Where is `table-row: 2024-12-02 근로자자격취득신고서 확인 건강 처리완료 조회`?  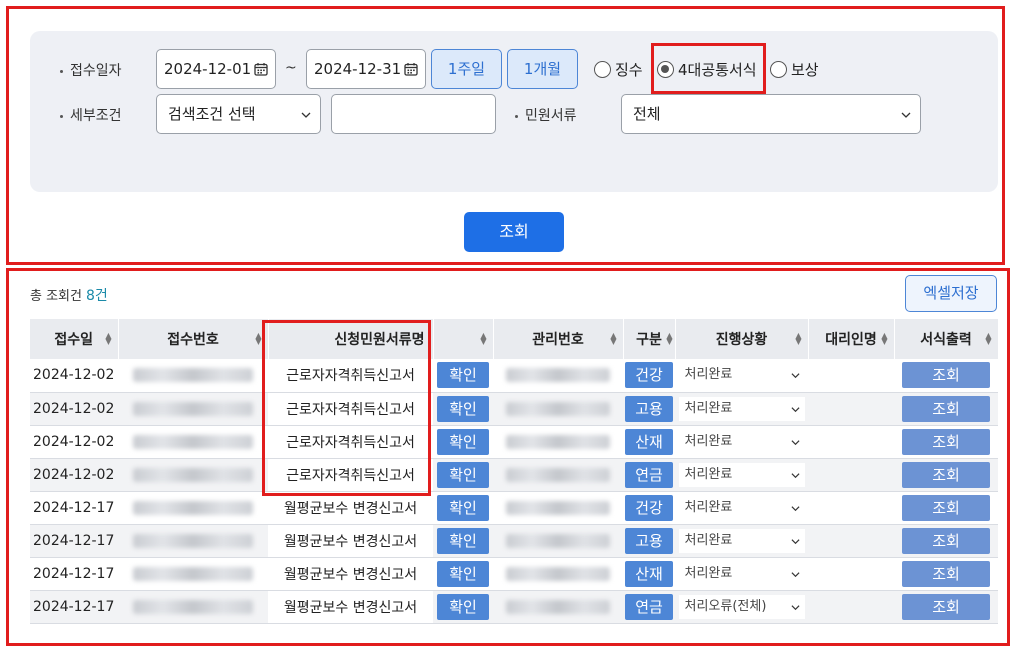 table-row: 2024-12-02 근로자자격취득신고서 확인 건강 처리완료 조회 is located at coordinates (514, 376).